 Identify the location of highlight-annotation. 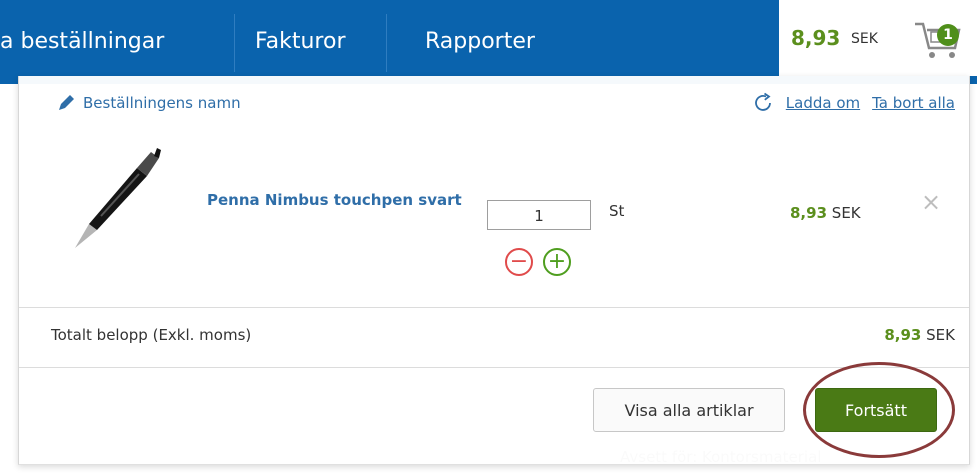
(879, 410).